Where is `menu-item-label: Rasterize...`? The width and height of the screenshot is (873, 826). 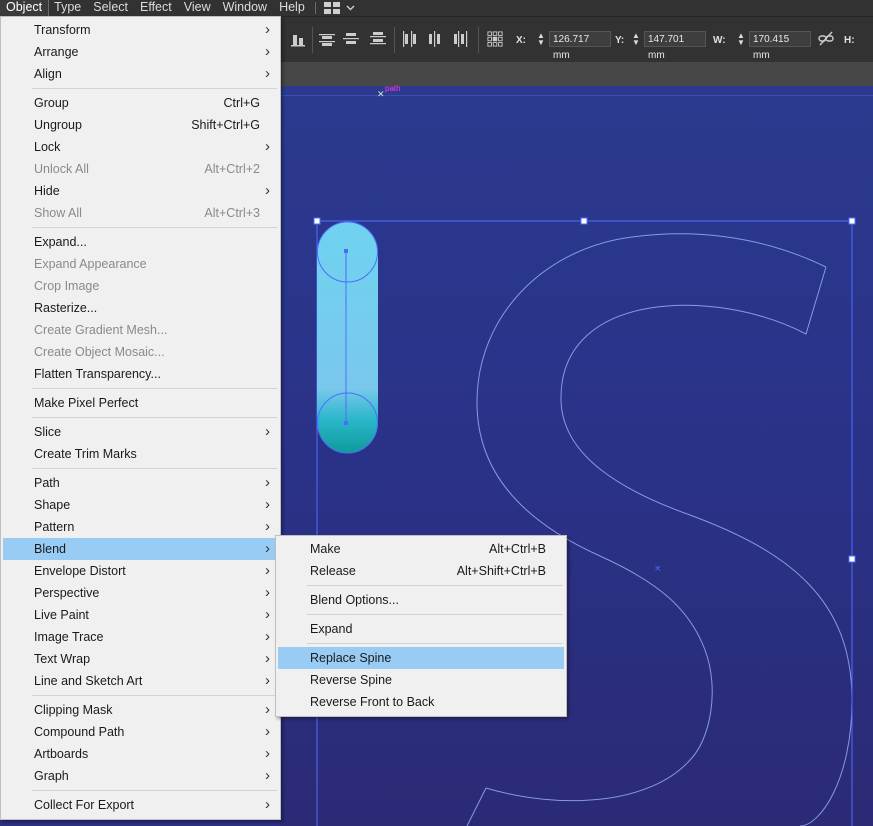
menu-item-label: Rasterize... is located at coordinates (66, 308).